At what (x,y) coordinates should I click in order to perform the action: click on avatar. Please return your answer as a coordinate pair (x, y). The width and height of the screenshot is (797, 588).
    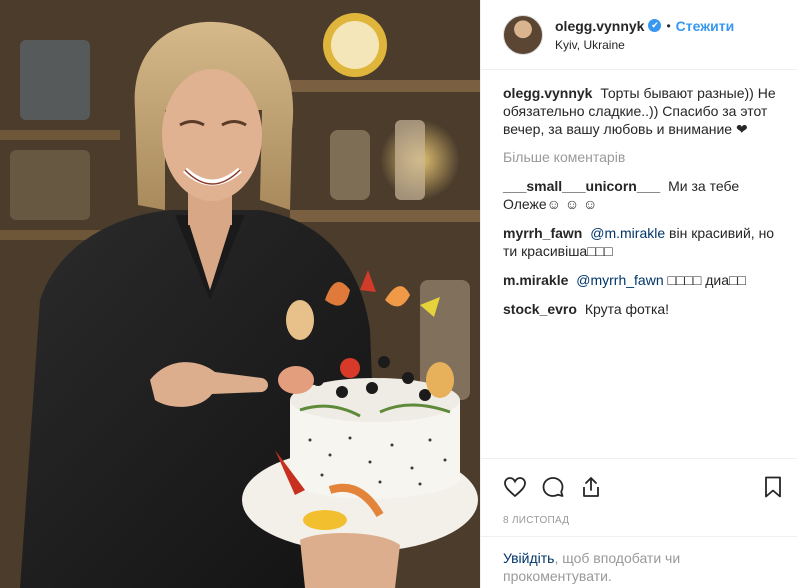
    Looking at the image, I should click on (523, 34).